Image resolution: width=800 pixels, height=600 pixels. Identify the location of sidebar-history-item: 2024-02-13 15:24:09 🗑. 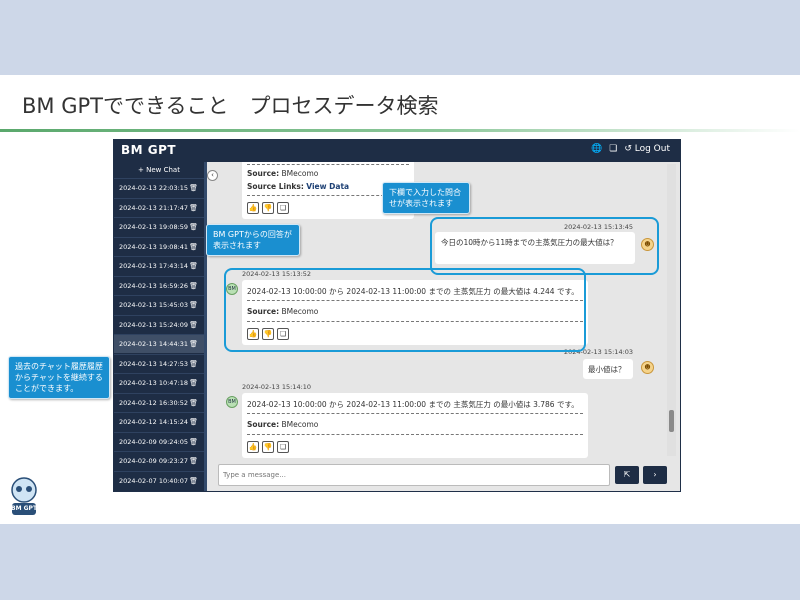
(159, 324).